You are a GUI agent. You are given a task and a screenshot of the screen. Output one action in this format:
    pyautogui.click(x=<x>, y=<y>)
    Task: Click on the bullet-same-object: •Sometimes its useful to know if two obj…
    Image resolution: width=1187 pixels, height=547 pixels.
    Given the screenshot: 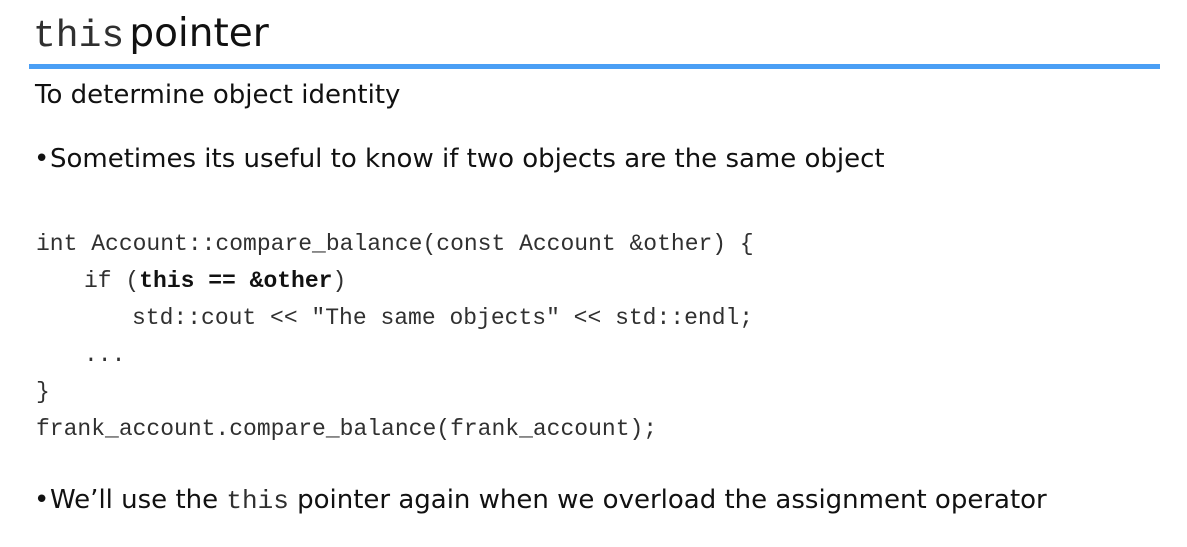 What is the action you would take?
    pyautogui.click(x=459, y=159)
    